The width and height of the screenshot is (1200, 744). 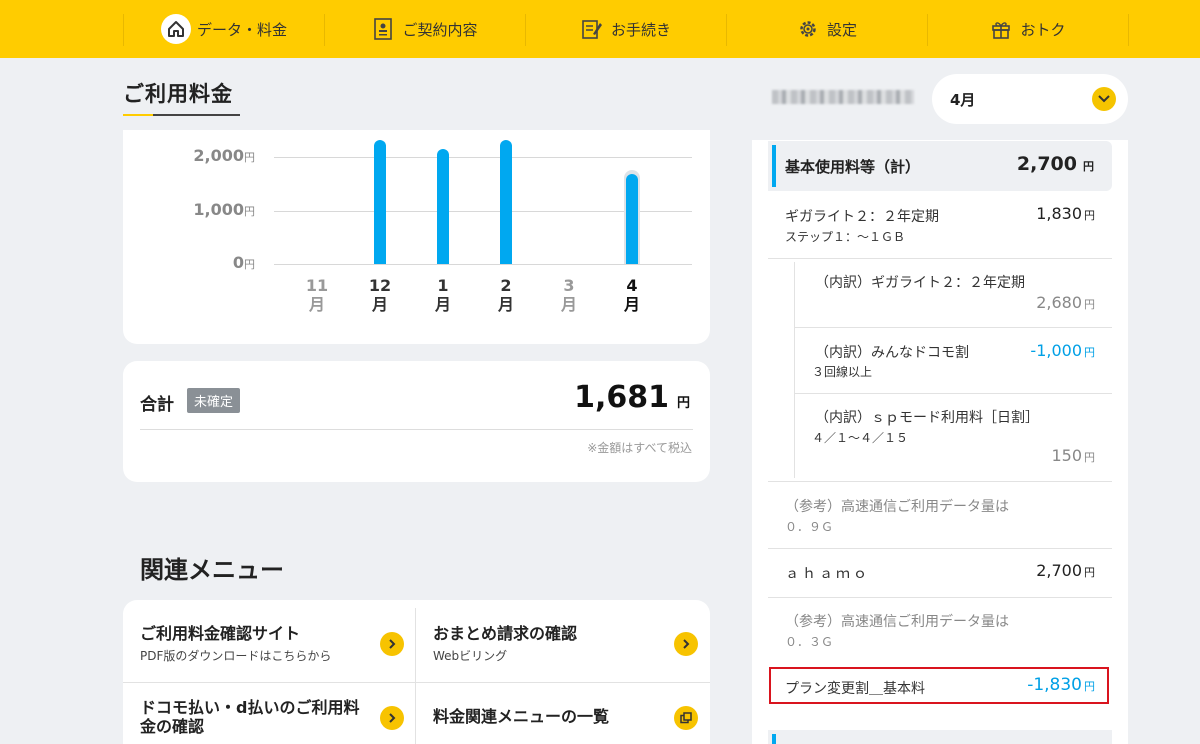 What do you see at coordinates (218, 209) in the screenshot?
I see `y-tick-value: 1,000` at bounding box center [218, 209].